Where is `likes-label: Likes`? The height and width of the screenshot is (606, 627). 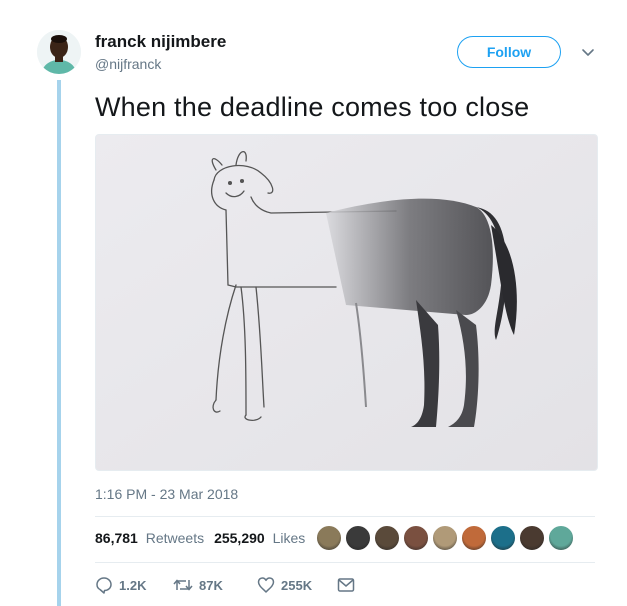 likes-label: Likes is located at coordinates (289, 538).